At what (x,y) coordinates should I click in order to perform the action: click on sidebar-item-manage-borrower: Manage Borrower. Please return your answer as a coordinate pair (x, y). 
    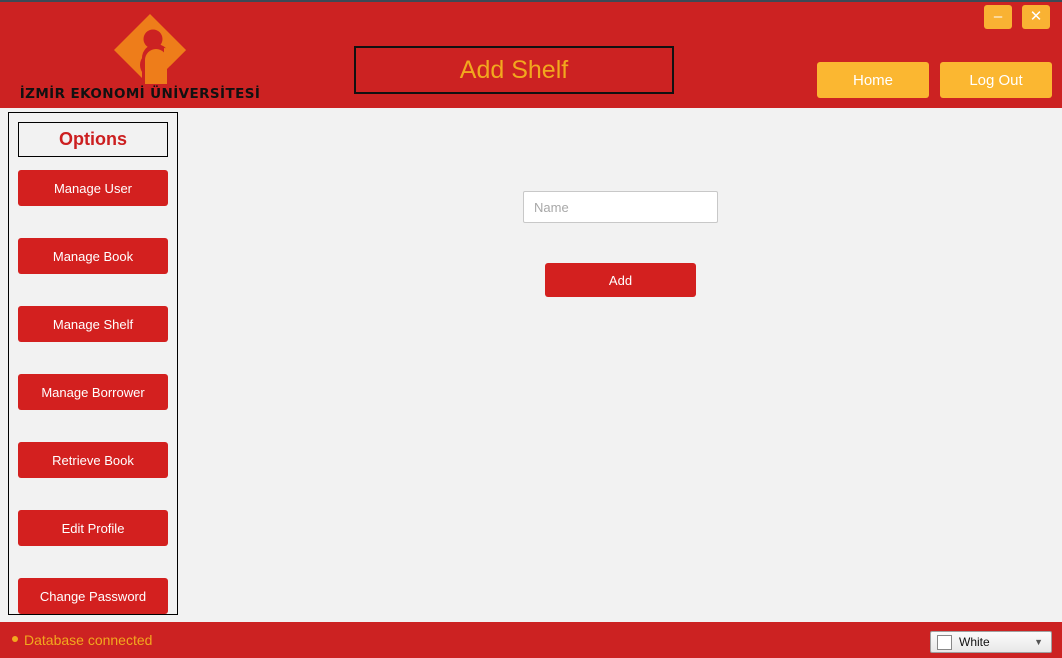
    Looking at the image, I should click on (93, 392).